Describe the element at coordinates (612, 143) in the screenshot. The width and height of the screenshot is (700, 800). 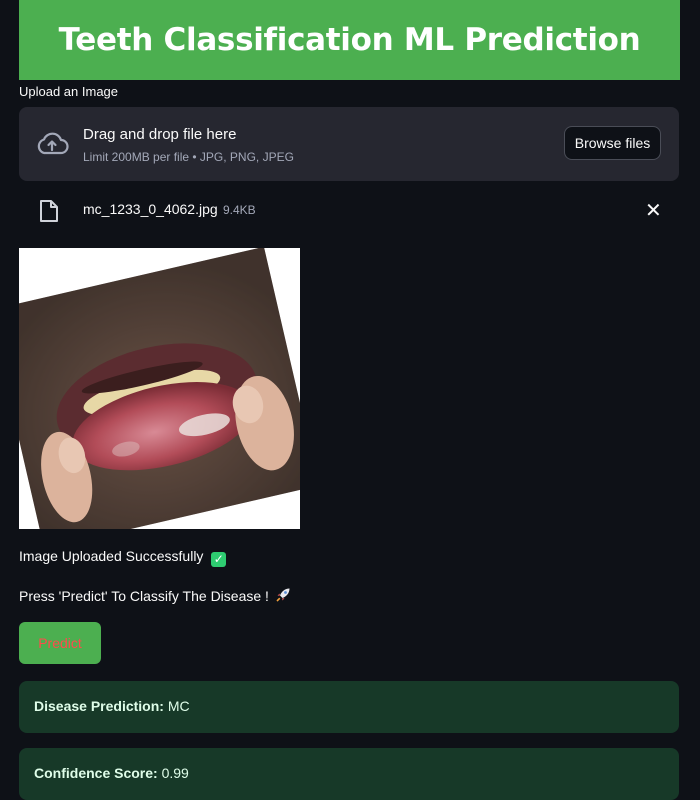
I see `browse-files-button: Browse files` at that location.